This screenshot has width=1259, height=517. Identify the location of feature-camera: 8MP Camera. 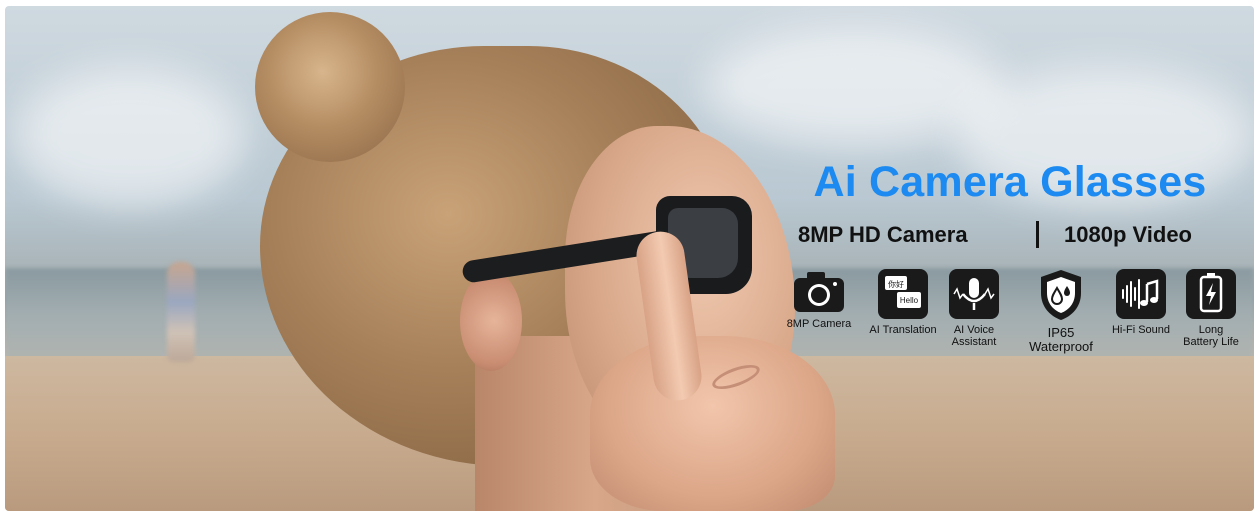
(819, 299).